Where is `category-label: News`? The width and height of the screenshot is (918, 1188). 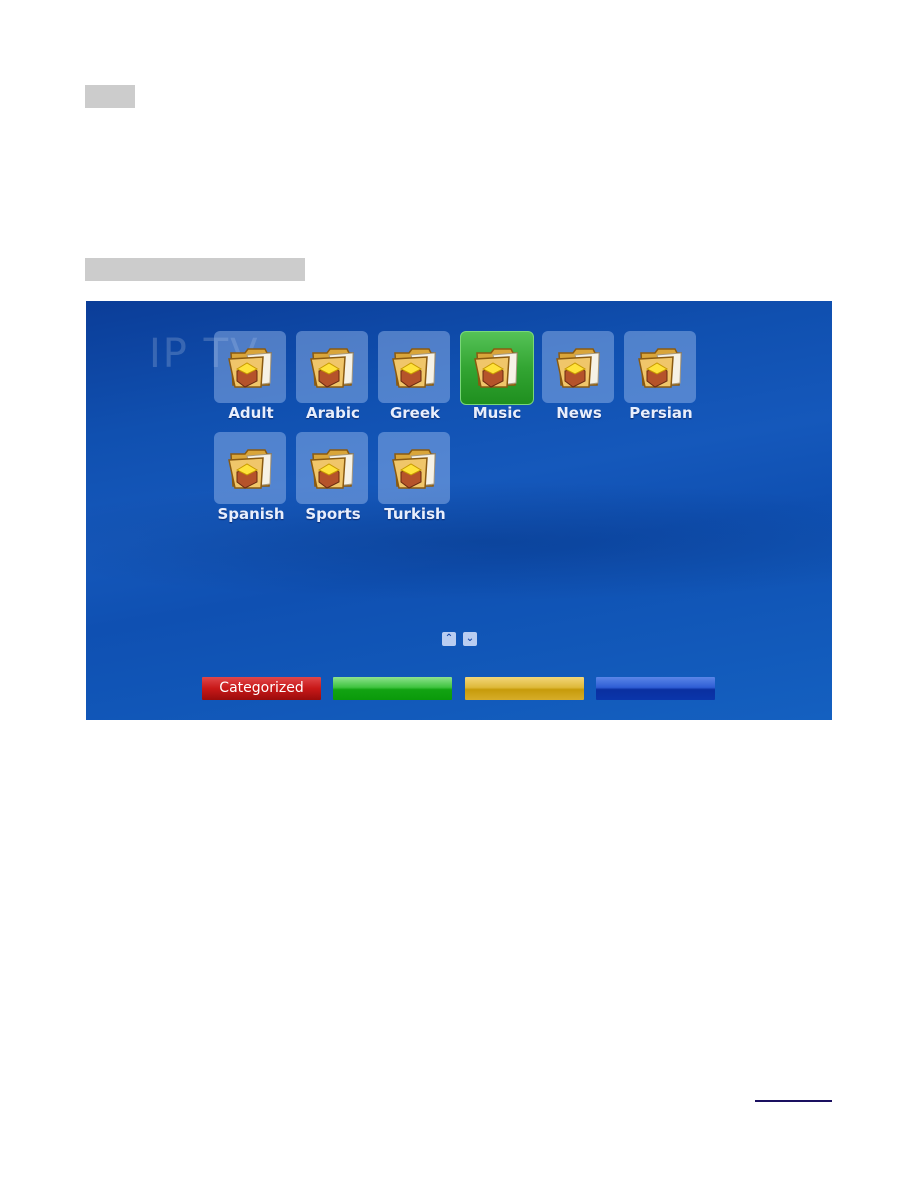
category-label: News is located at coordinates (579, 413).